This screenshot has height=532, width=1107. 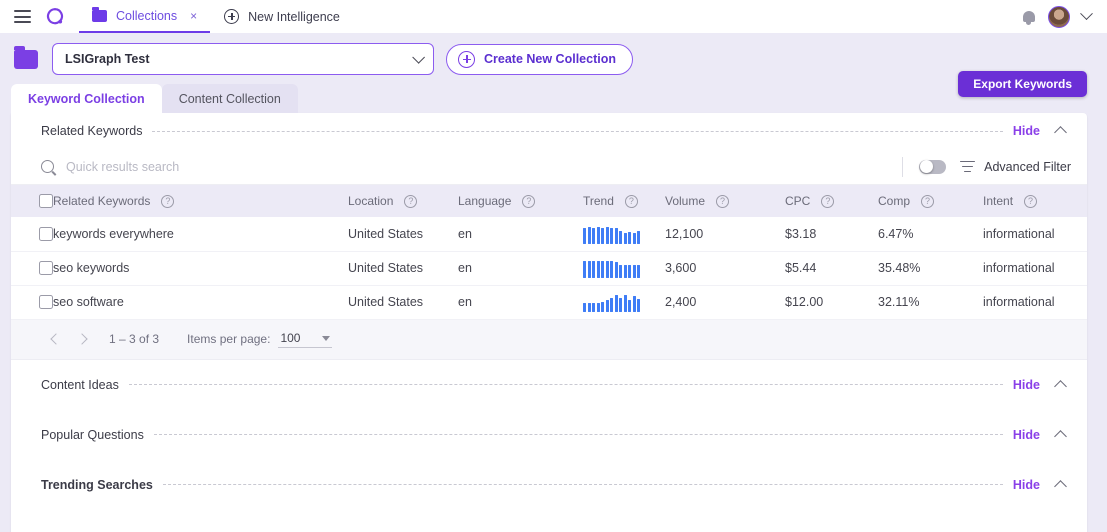 What do you see at coordinates (229, 339) in the screenshot?
I see `items-per-page-label: Items per page:` at bounding box center [229, 339].